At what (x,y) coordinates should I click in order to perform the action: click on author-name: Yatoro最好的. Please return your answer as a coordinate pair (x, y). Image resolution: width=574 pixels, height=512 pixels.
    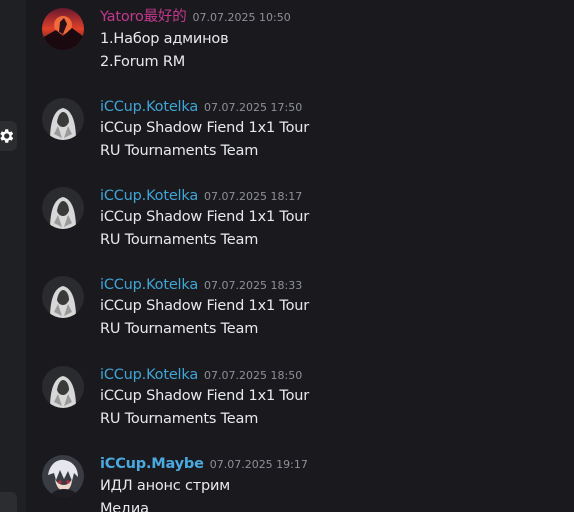
    Looking at the image, I should click on (143, 17).